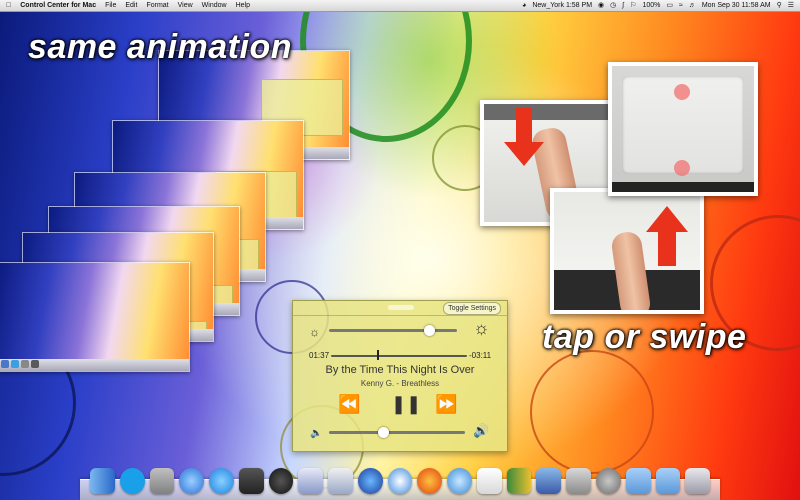 The image size is (800, 500). What do you see at coordinates (791, 5) in the screenshot?
I see `notification-icon: ☰` at bounding box center [791, 5].